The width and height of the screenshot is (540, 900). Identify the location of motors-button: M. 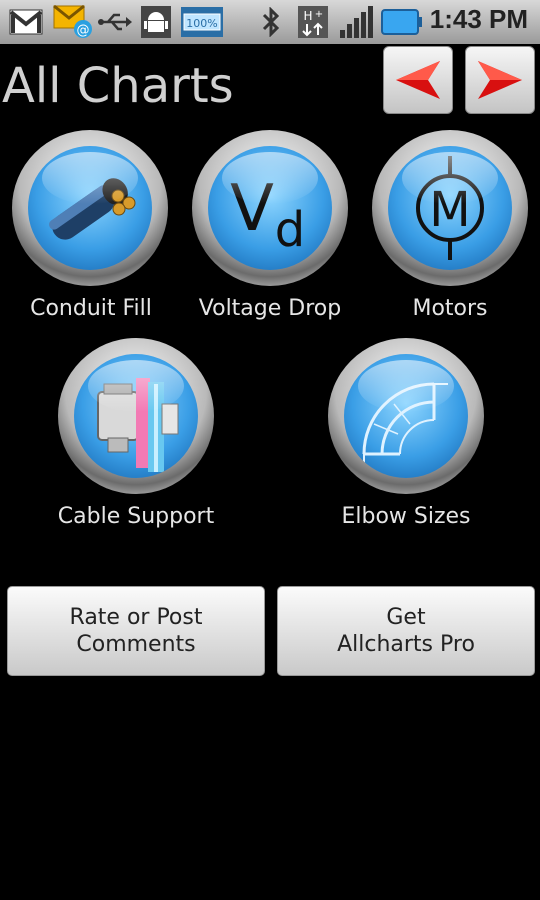
(450, 208).